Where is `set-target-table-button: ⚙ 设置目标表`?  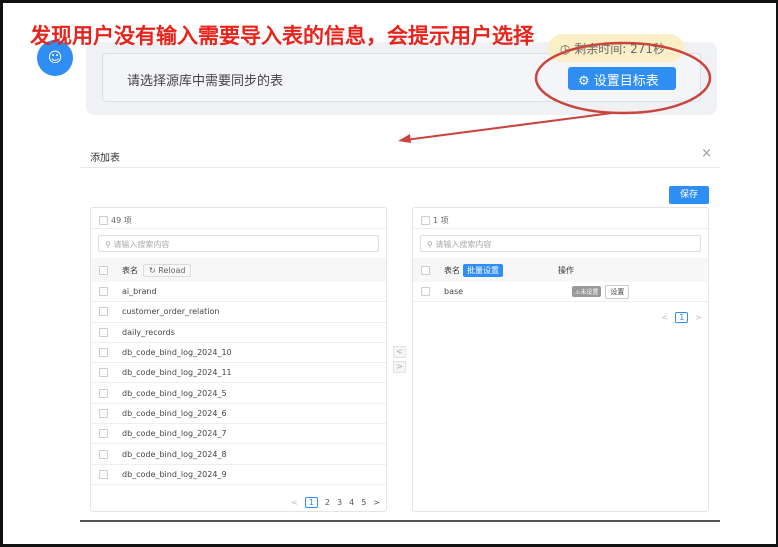 set-target-table-button: ⚙ 设置目标表 is located at coordinates (622, 78).